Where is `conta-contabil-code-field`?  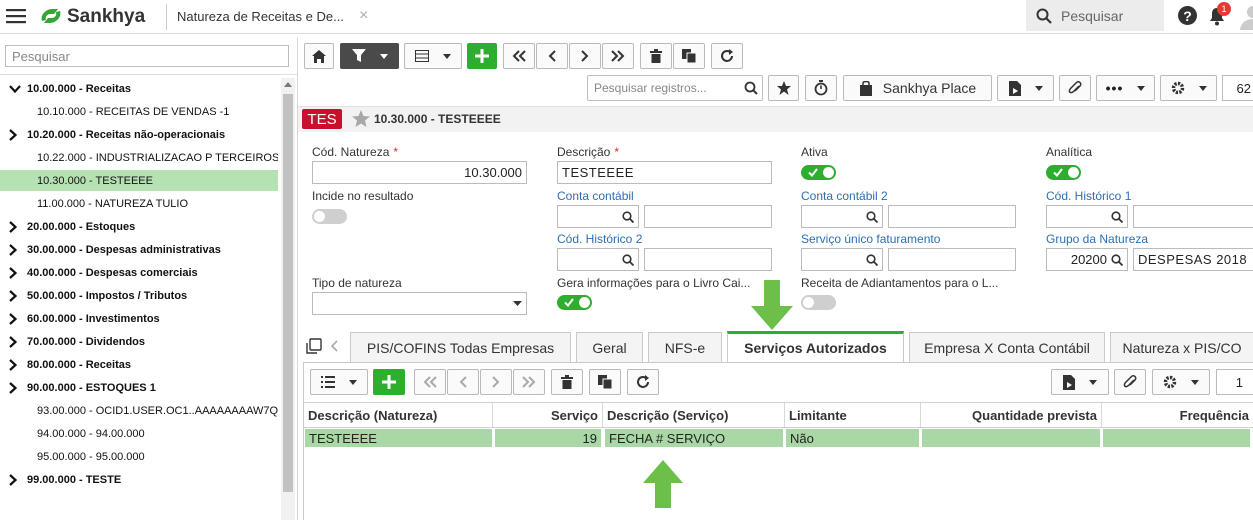
conta-contabil-code-field is located at coordinates (598, 216).